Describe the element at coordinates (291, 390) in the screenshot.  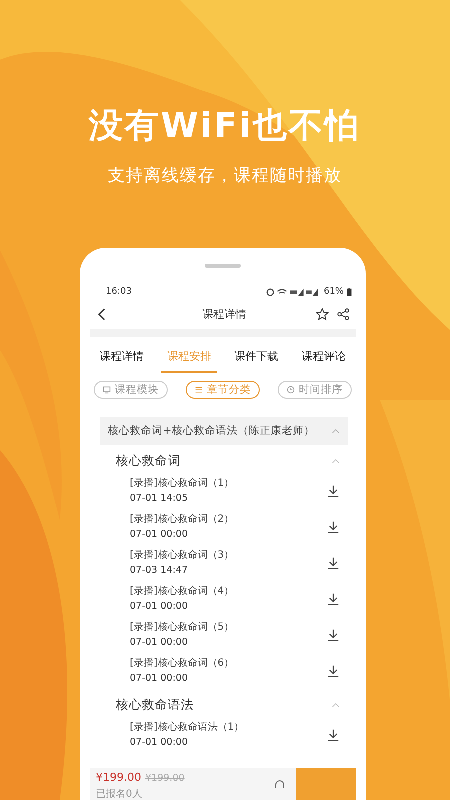
I see `clock-icon` at that location.